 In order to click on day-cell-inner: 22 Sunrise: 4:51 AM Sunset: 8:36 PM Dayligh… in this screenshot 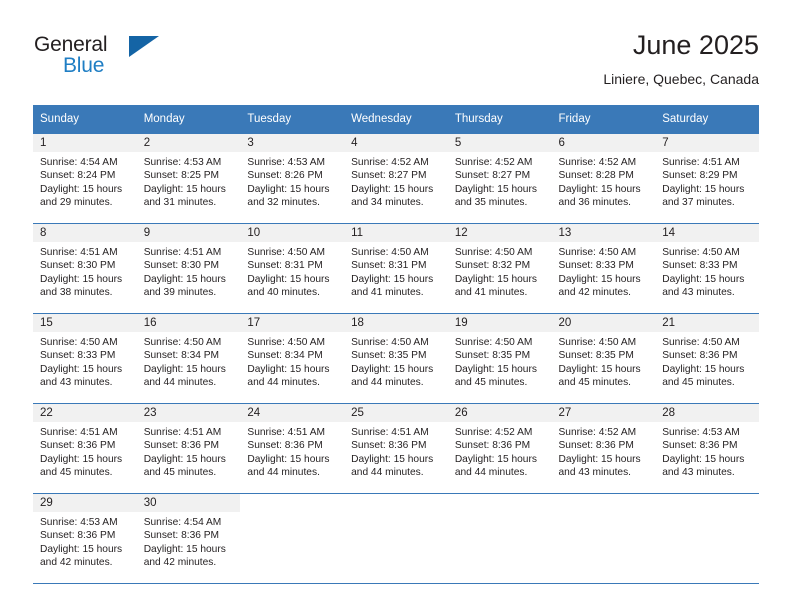, I will do `click(85, 448)`.